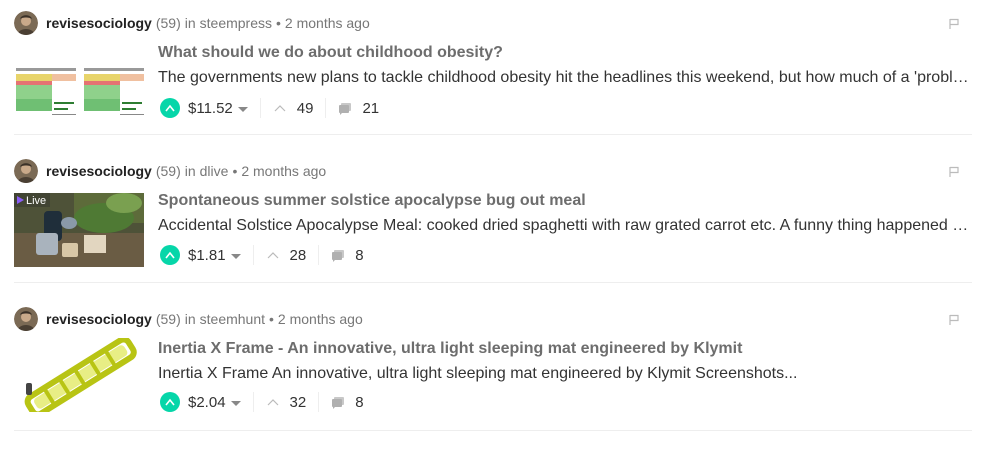 The image size is (994, 454). Describe the element at coordinates (305, 108) in the screenshot. I see `votes-count: 49` at that location.